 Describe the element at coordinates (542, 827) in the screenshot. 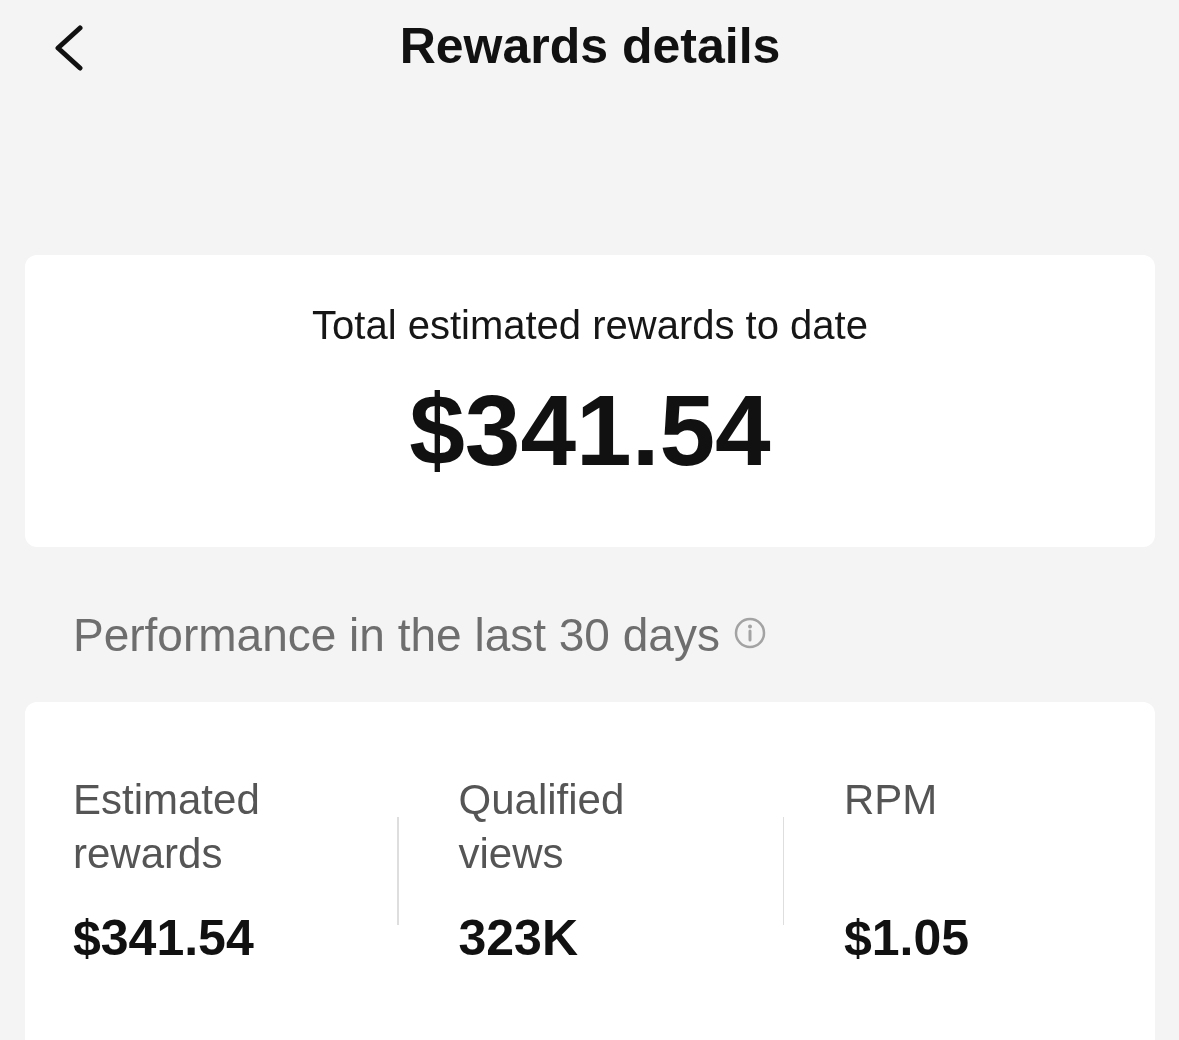

I see `metric-label: Qualified views` at that location.